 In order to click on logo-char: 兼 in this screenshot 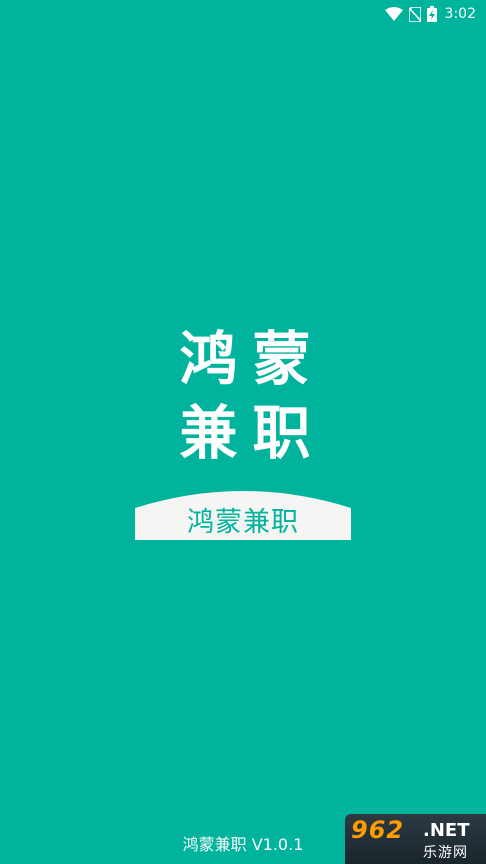, I will do `click(208, 433)`.